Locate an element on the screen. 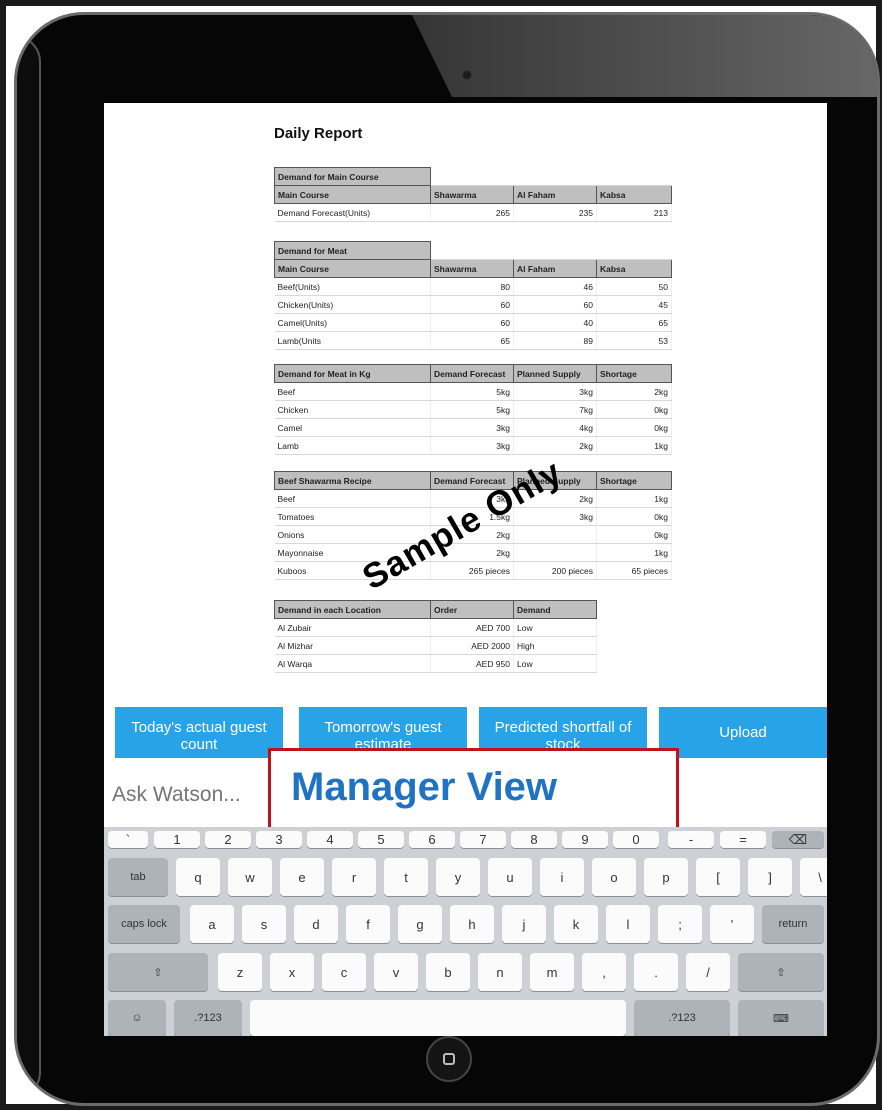 Image resolution: width=882 pixels, height=1110 pixels. table-cell: Demand Forecast(Units) is located at coordinates (352, 212).